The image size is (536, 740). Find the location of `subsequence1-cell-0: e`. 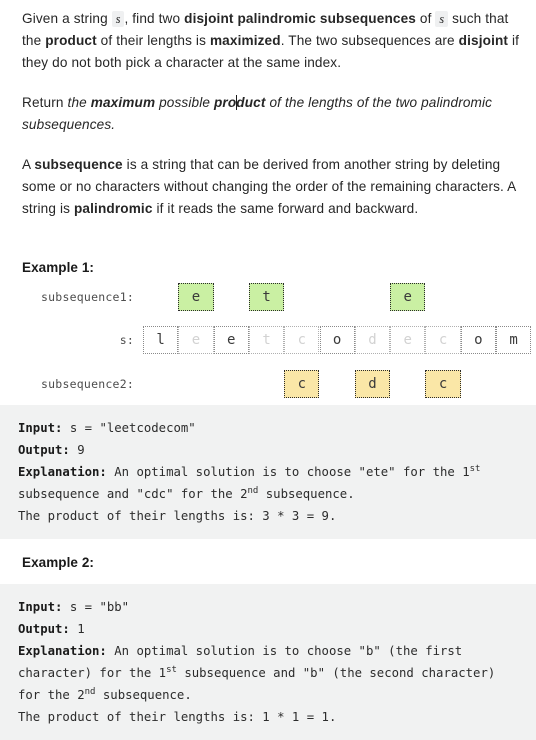

subsequence1-cell-0: e is located at coordinates (196, 297).